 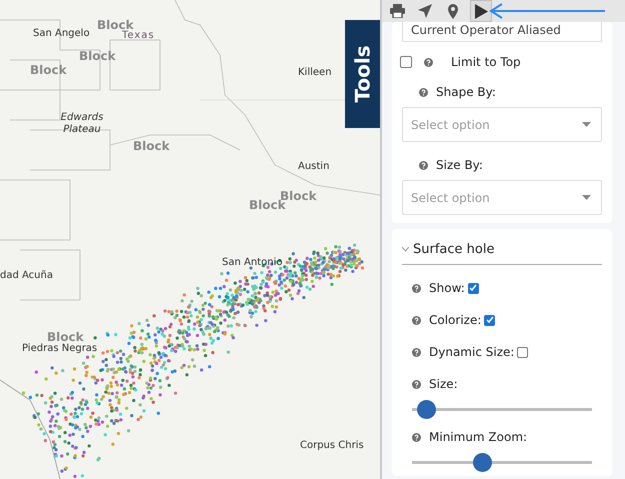 I want to click on map-pin-icon, so click(x=453, y=11).